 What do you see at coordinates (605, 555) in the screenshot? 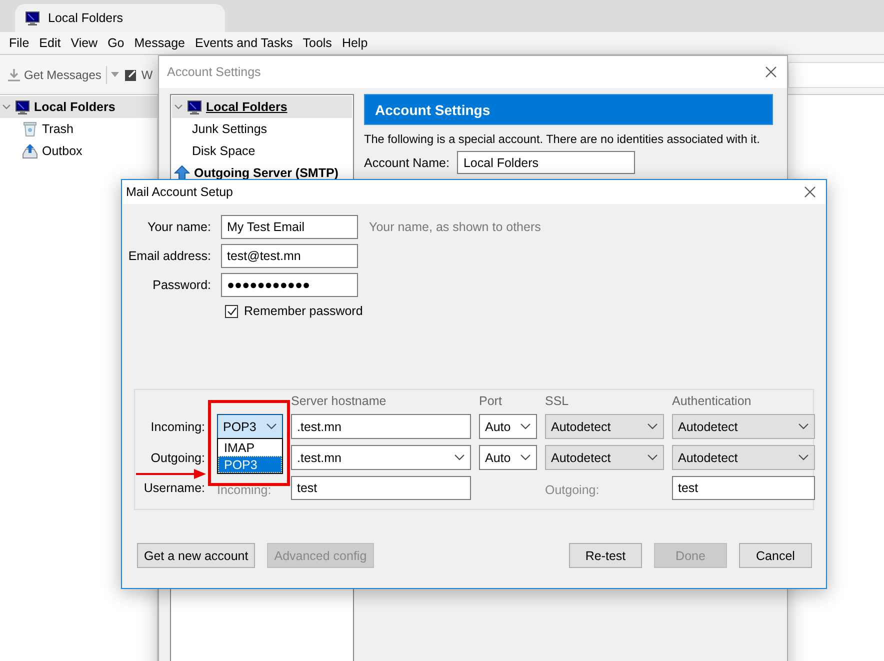
I see `dialog-button: Re-test` at bounding box center [605, 555].